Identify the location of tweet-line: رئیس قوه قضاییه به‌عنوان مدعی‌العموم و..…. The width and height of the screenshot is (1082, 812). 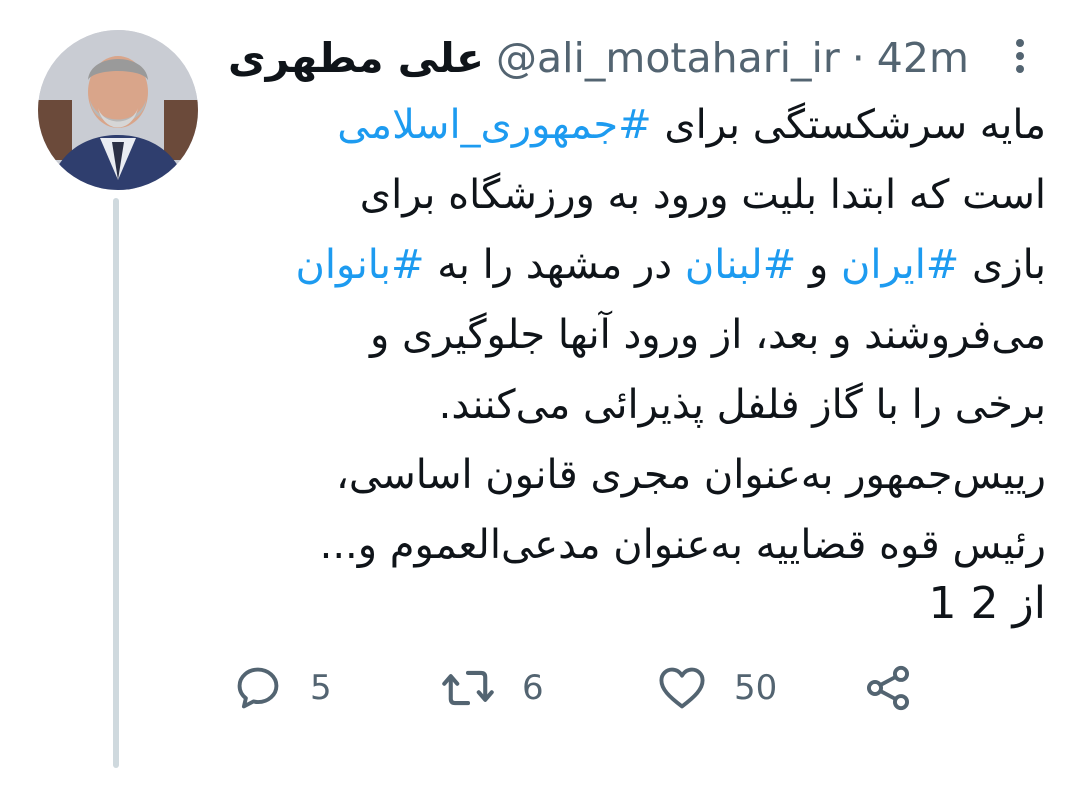
(633, 545).